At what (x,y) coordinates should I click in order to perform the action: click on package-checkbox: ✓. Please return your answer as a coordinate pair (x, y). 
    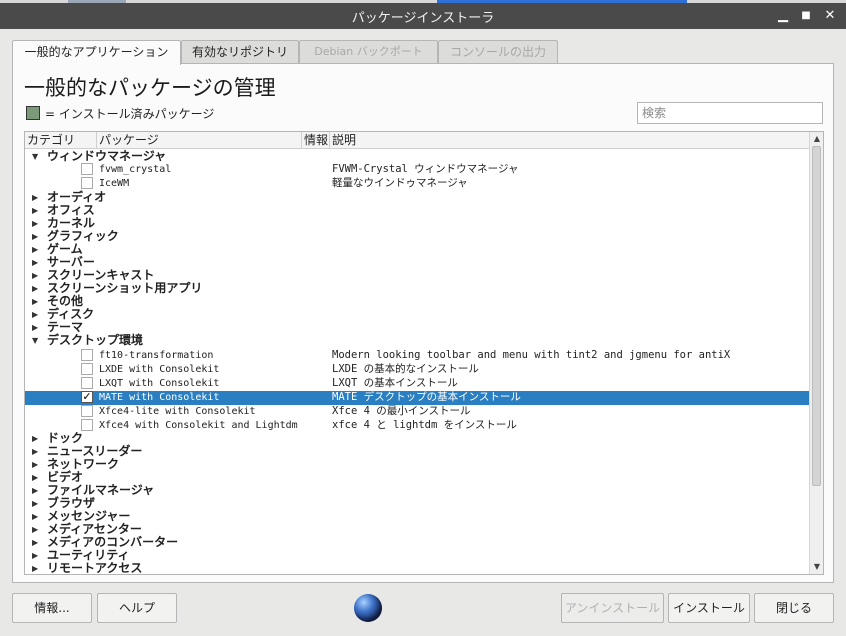
    Looking at the image, I should click on (87, 397).